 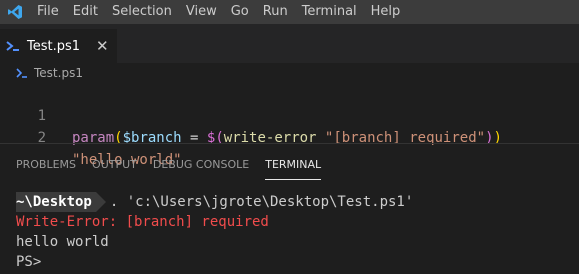 I want to click on menu-help: Help, so click(x=386, y=12).